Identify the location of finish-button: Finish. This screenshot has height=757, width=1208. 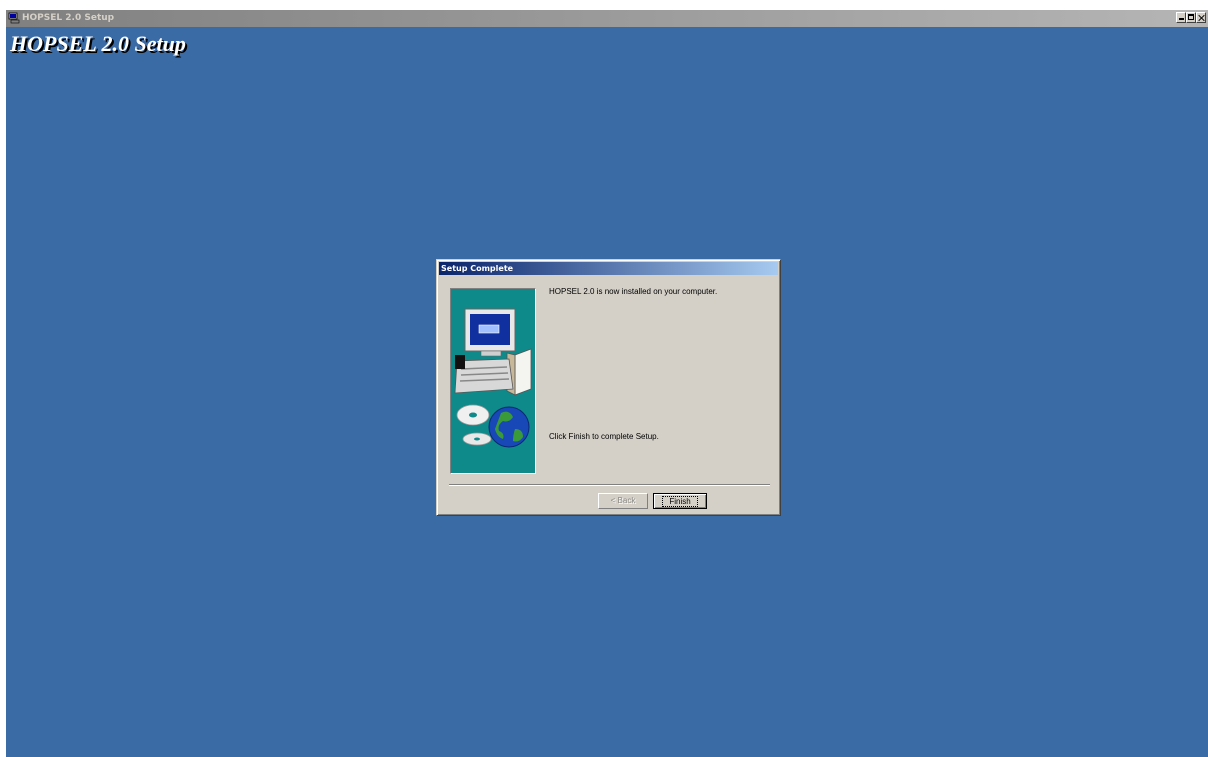
(680, 501).